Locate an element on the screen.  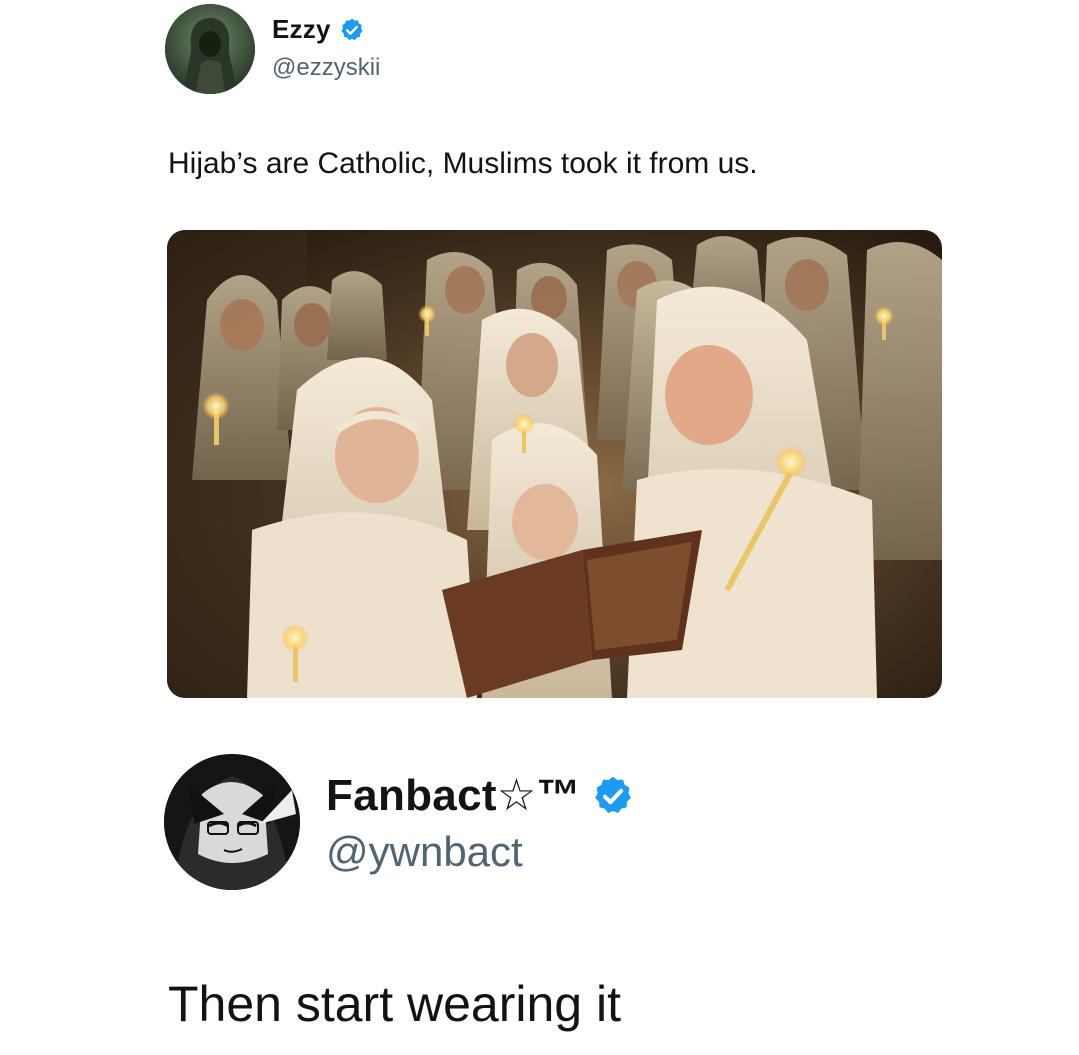
user-handle: @ezzyskii is located at coordinates (326, 68).